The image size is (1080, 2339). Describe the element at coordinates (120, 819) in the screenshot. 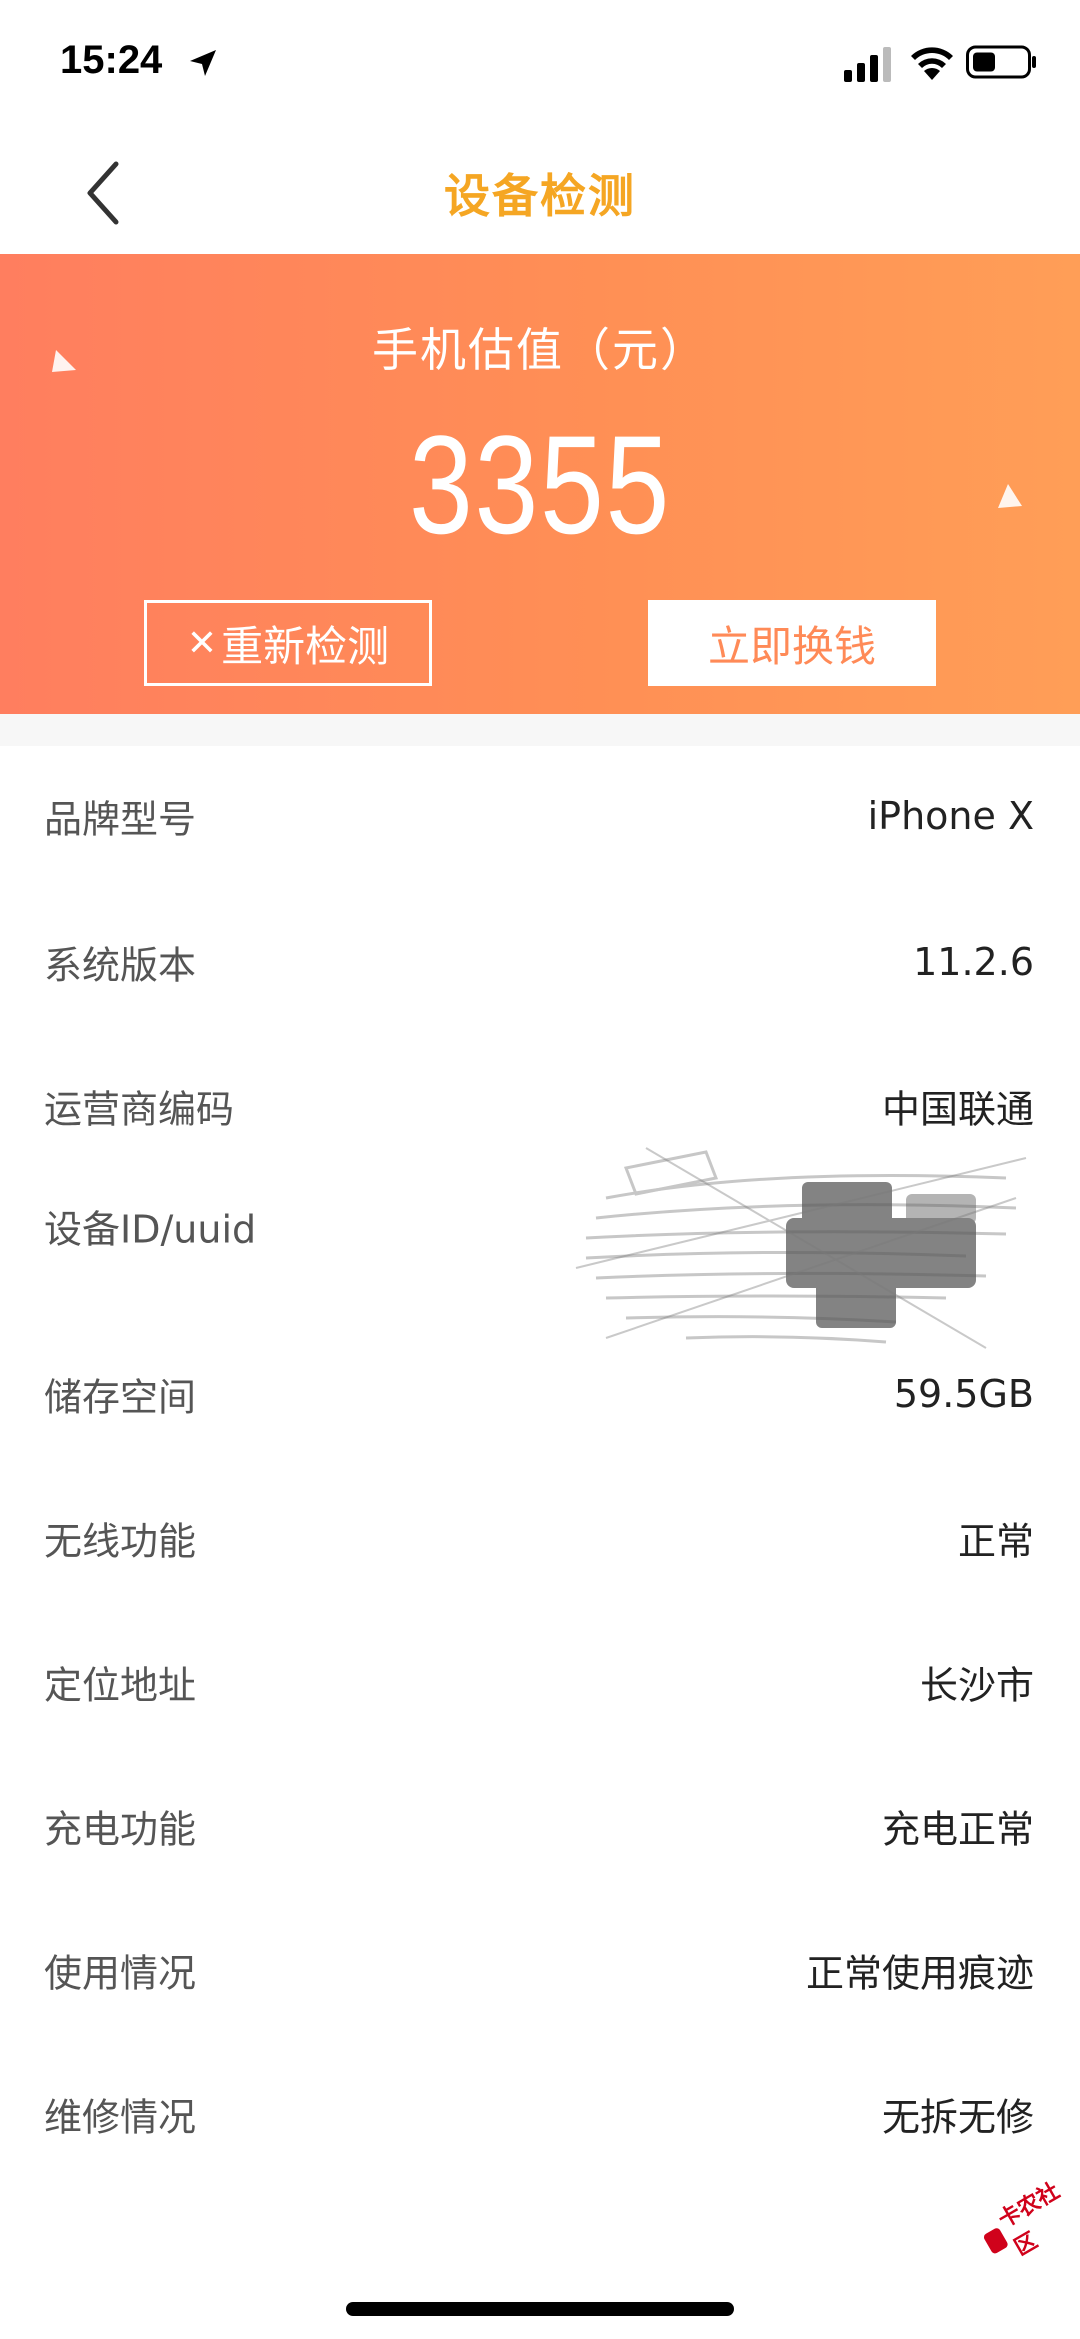

I see `info-label: 品牌型号` at that location.